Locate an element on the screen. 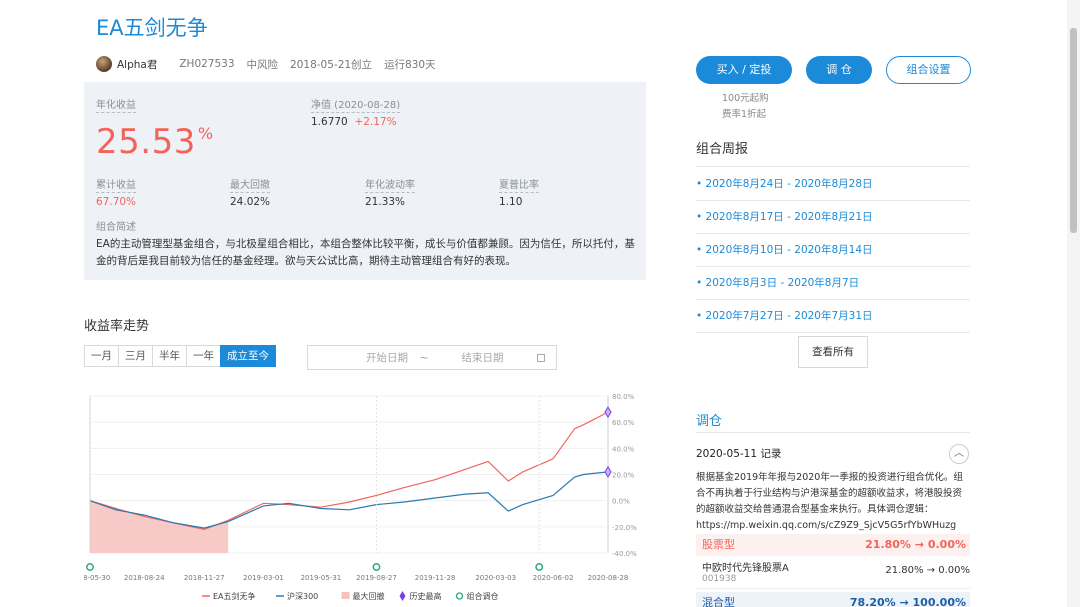 The image size is (1080, 607). x-tick-label: 2019-08-27 is located at coordinates (376, 578).